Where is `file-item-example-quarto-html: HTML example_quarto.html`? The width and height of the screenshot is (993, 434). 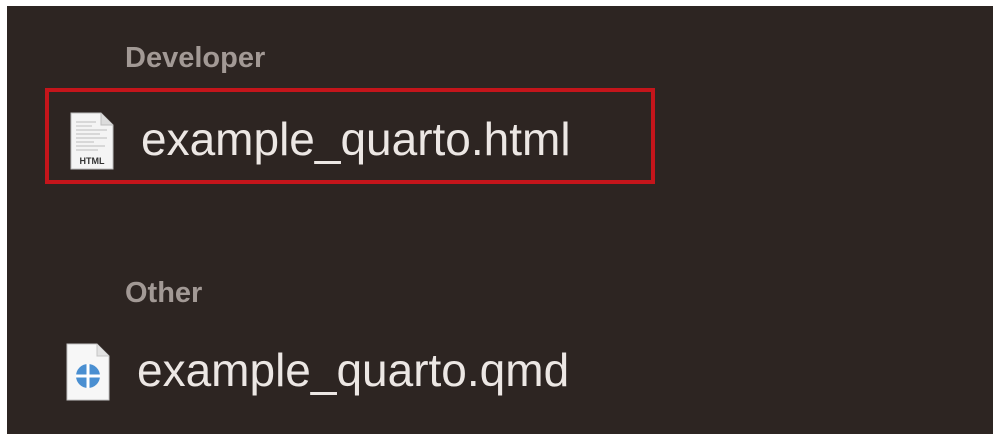 file-item-example-quarto-html: HTML example_quarto.html is located at coordinates (350, 136).